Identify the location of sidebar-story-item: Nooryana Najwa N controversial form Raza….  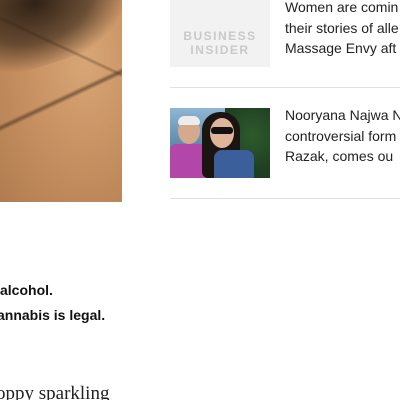
(285, 152).